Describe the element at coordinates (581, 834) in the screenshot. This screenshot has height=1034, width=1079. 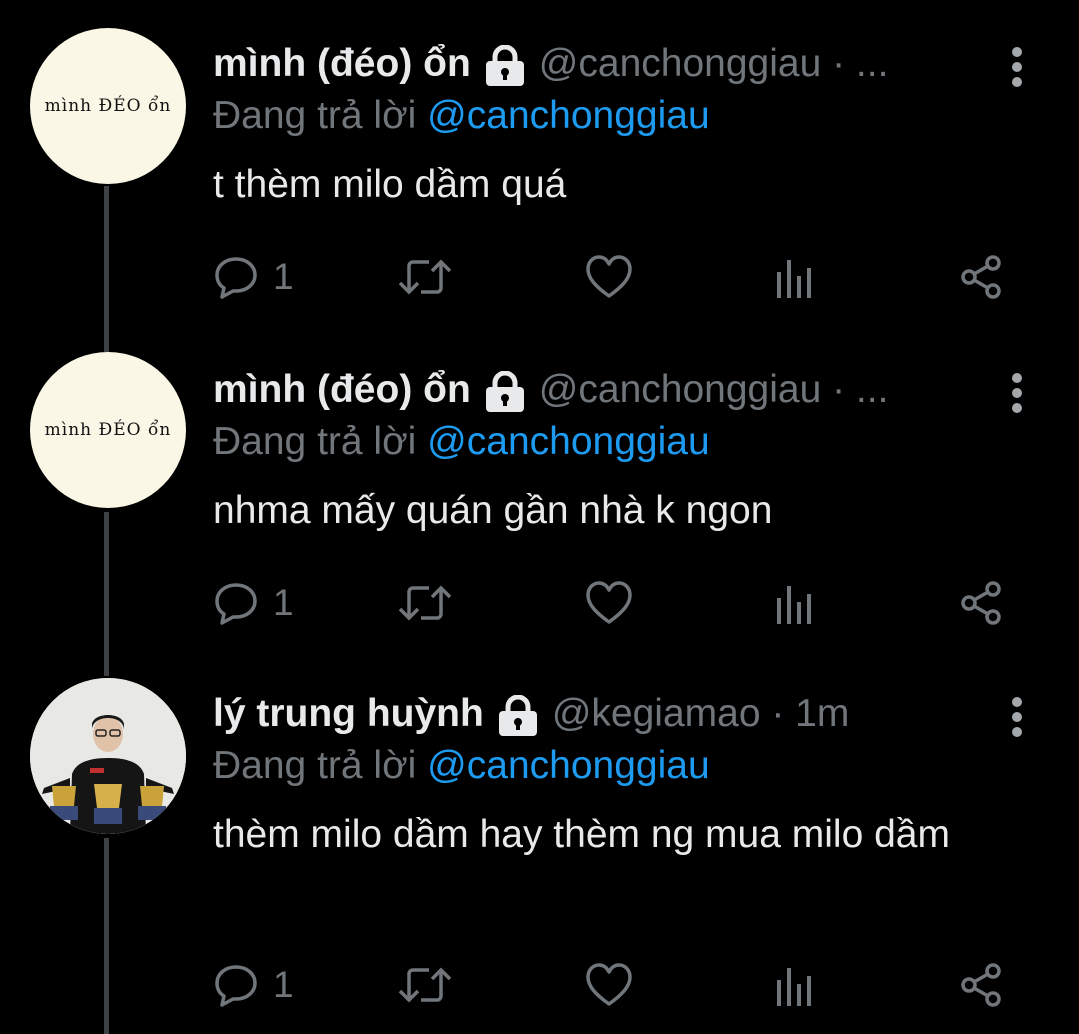
I see `tweet-text: thèm milo dầm hay thèm ng mua milo dầm` at that location.